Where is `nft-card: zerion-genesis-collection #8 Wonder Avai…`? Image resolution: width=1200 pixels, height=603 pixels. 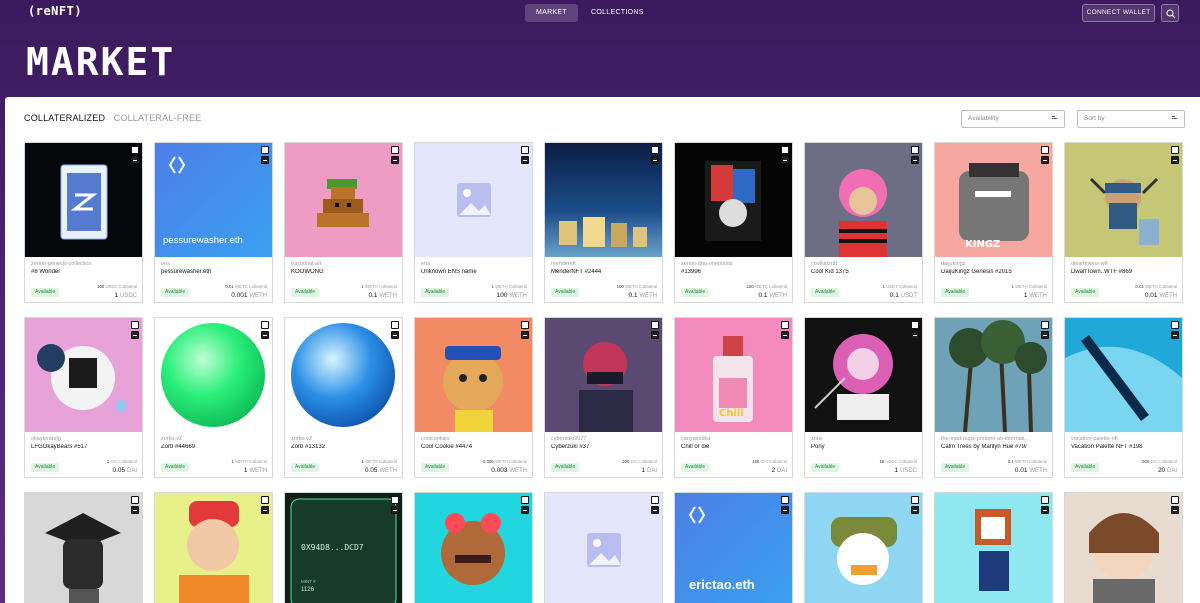
nft-card: zerion-genesis-collection #8 Wonder Avai… is located at coordinates (83, 222).